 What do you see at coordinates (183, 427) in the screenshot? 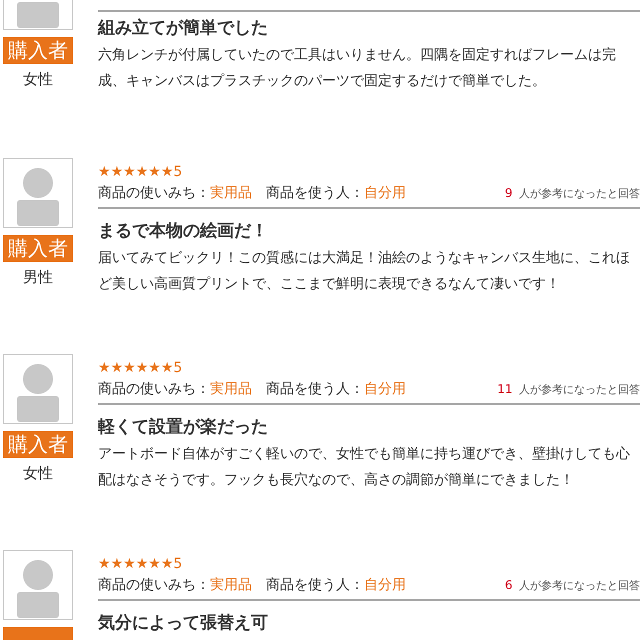
I see `review-title: 軽くて設置が楽だった` at bounding box center [183, 427].